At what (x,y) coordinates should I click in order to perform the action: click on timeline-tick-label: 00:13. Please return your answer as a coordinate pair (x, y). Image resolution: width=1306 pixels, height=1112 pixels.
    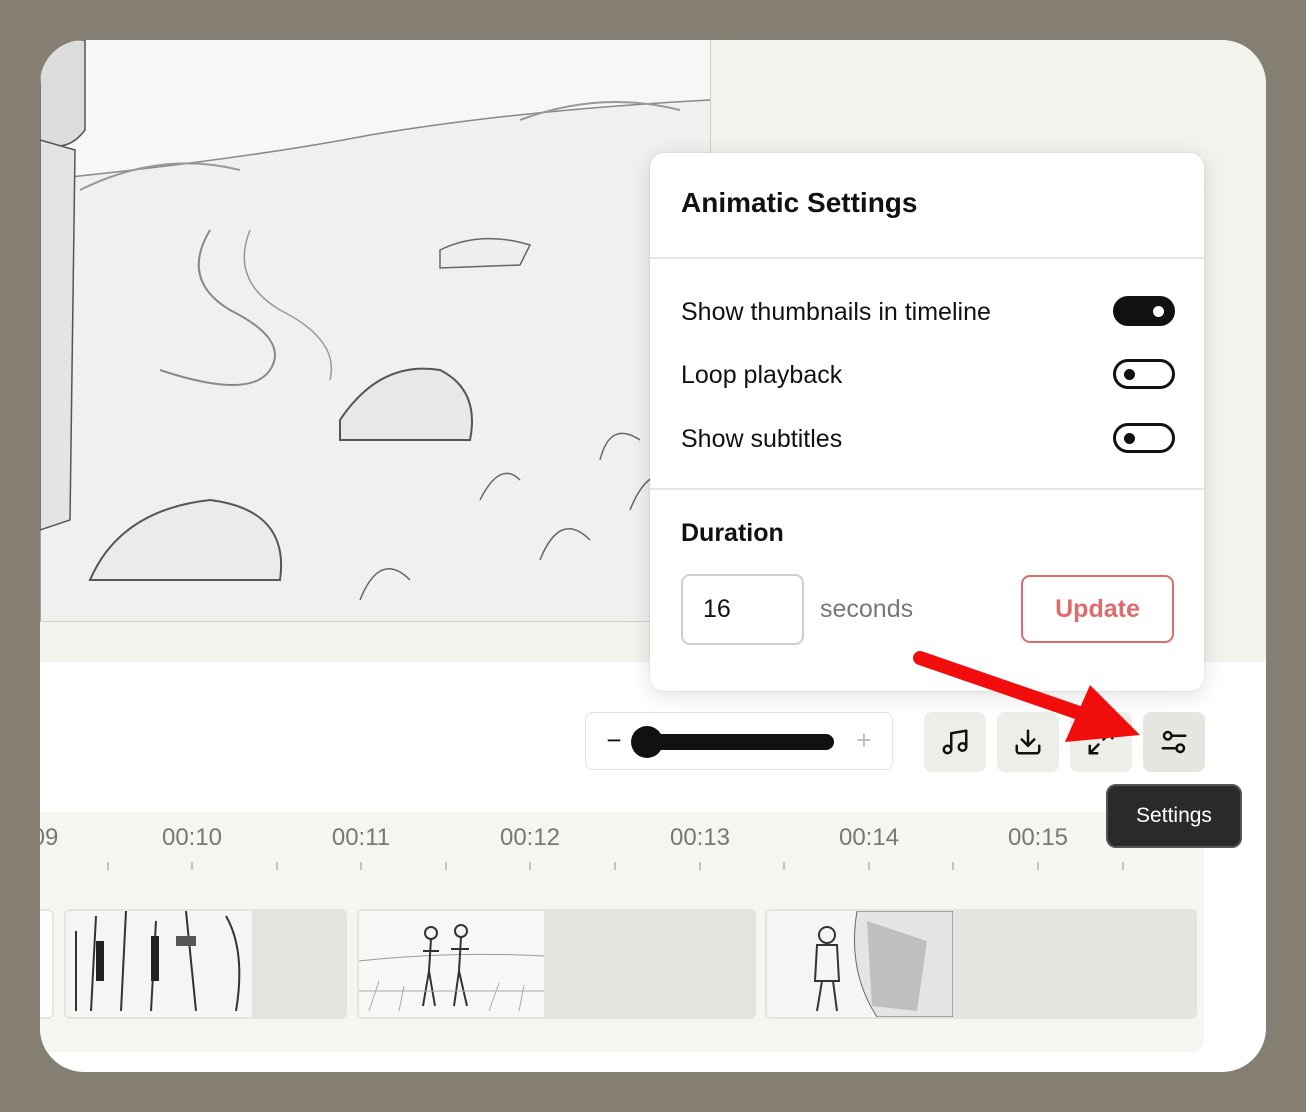
    Looking at the image, I should click on (700, 837).